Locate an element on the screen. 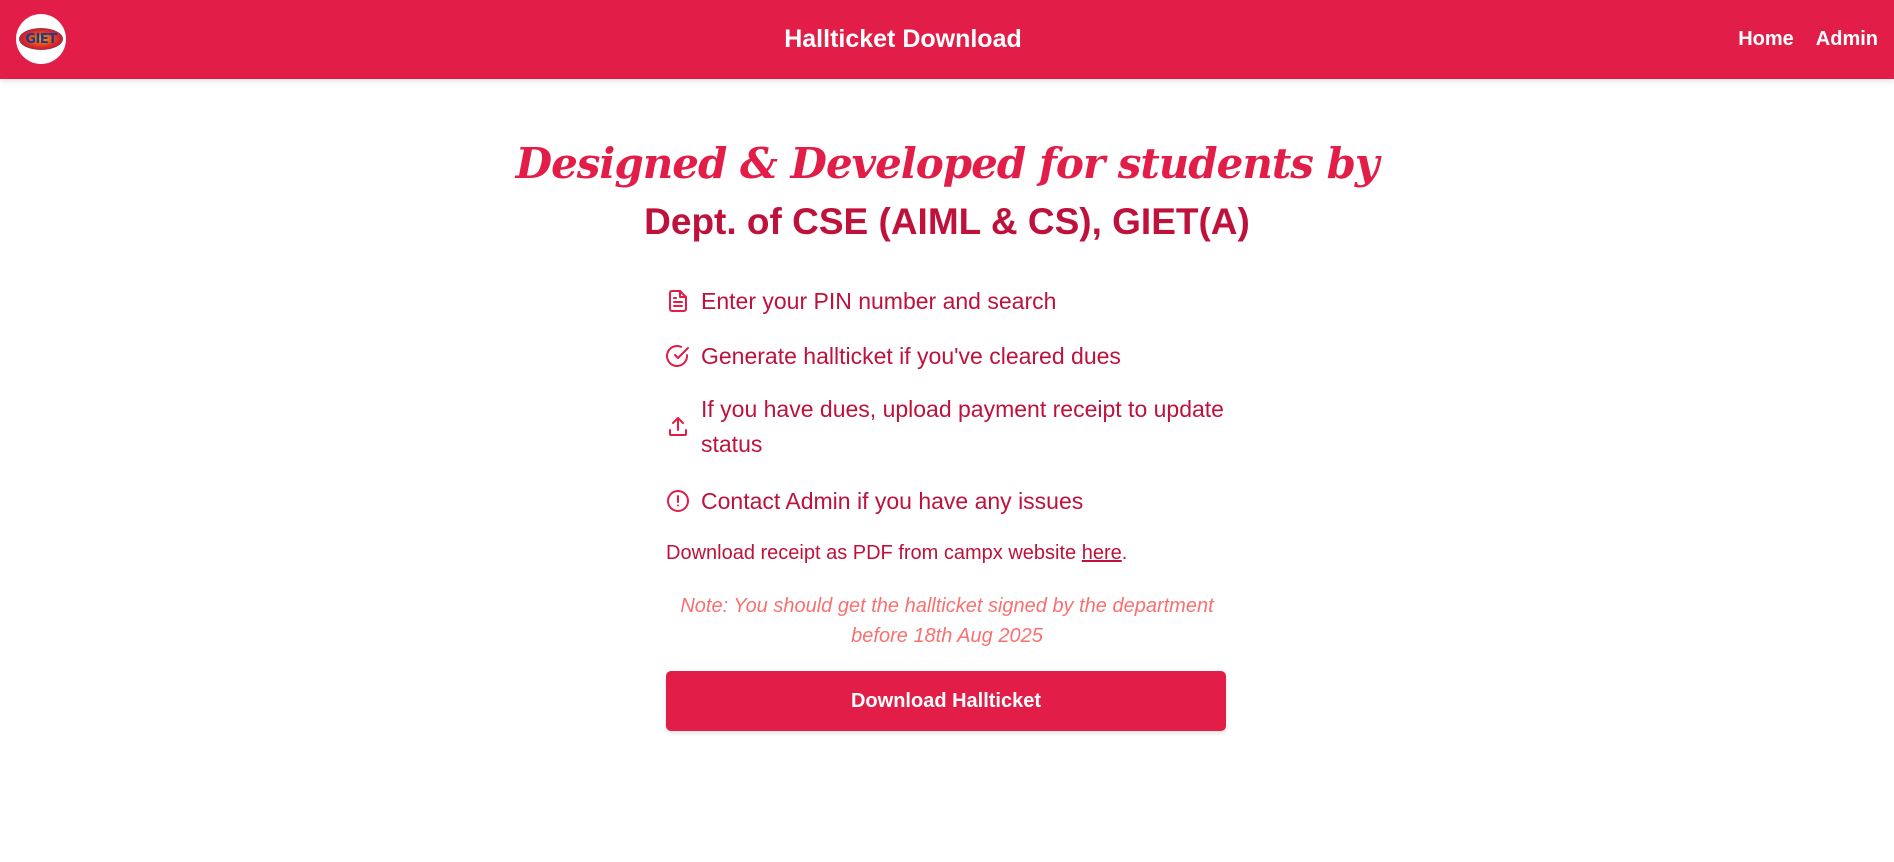  nav-links: Home Admin is located at coordinates (1808, 39).